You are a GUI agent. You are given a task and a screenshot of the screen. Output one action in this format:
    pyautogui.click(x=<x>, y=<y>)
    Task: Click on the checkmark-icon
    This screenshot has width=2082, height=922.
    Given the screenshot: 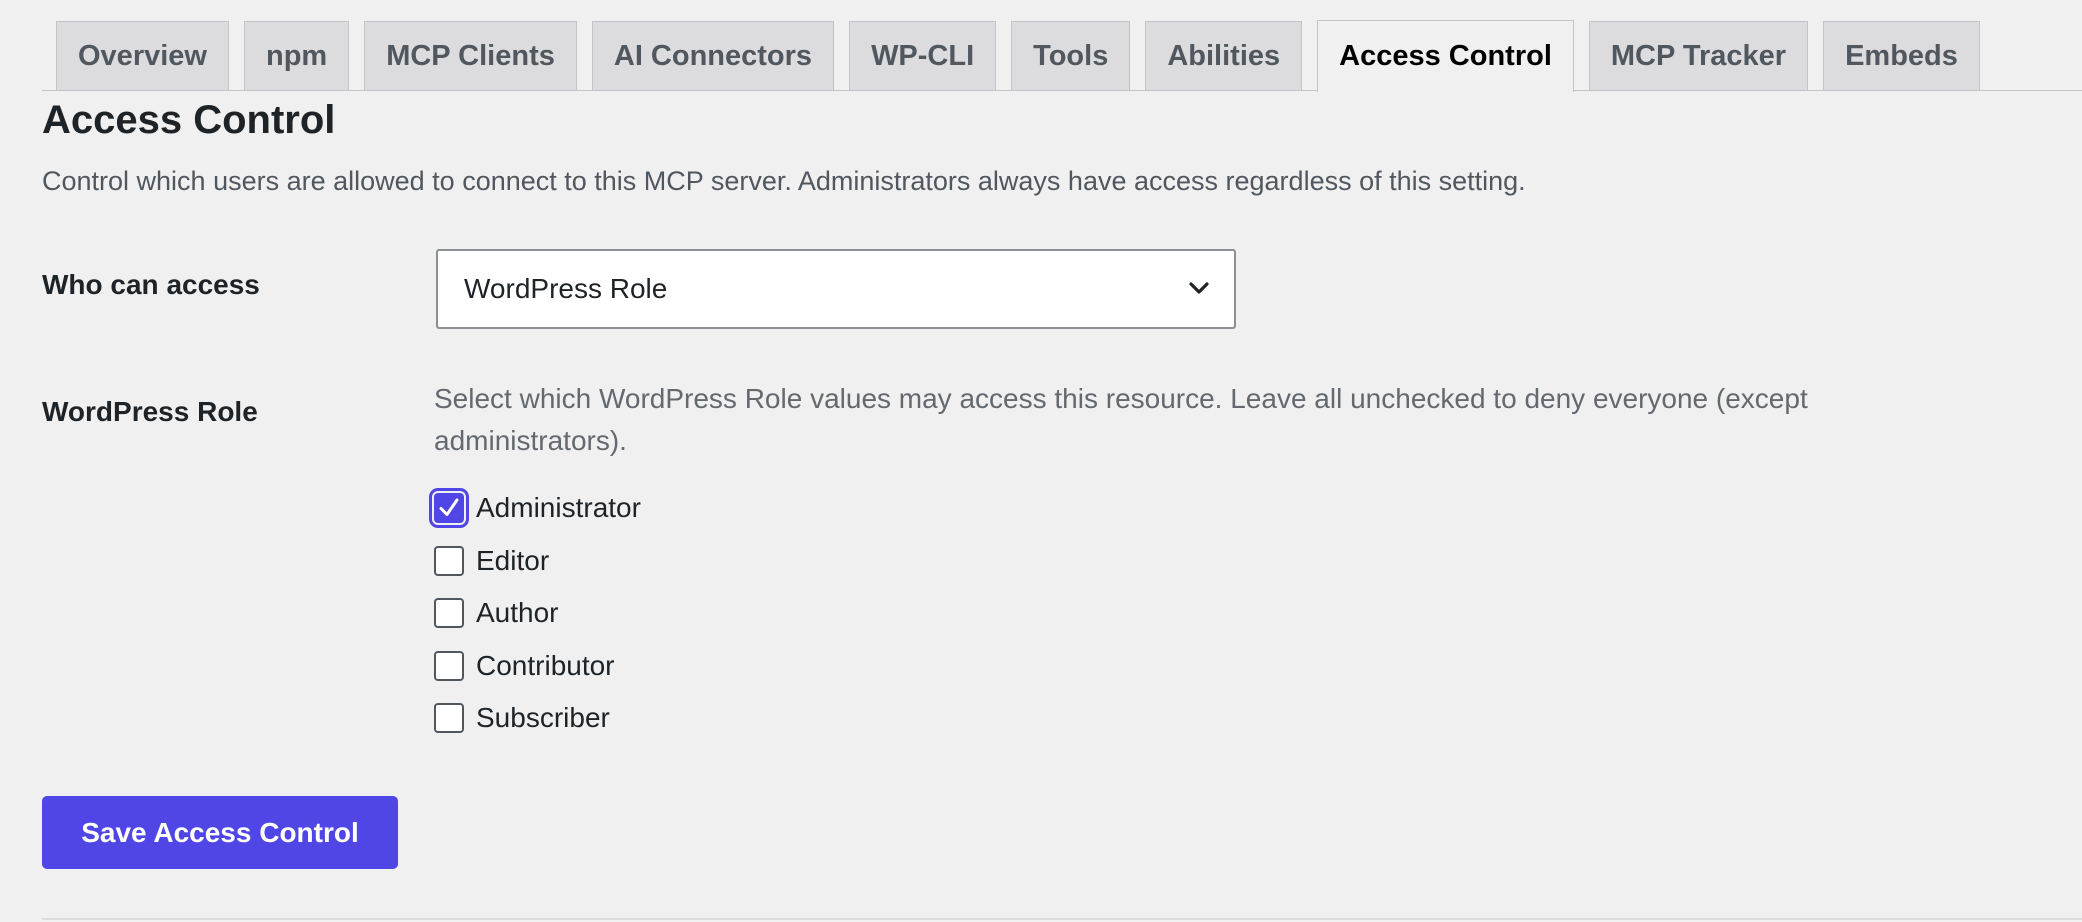 What is the action you would take?
    pyautogui.click(x=449, y=507)
    